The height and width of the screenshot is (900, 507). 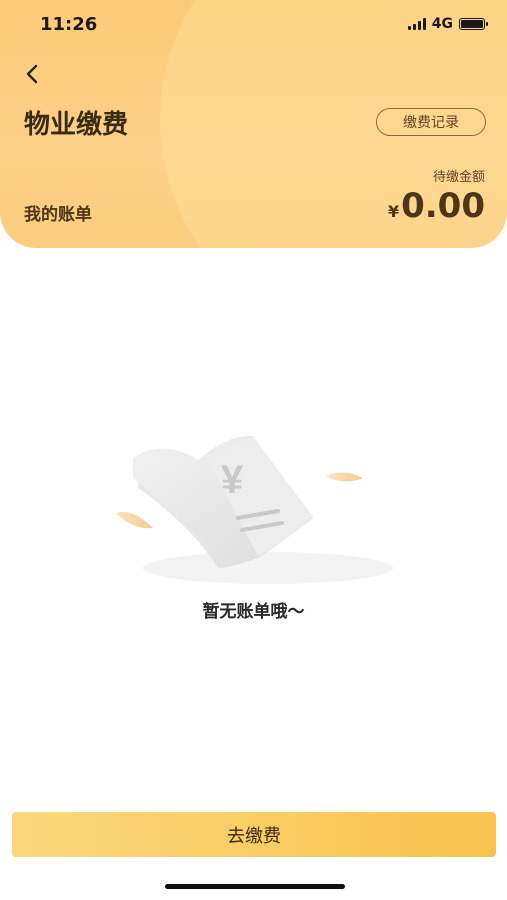 I want to click on status-indicators: 4G, so click(x=447, y=24).